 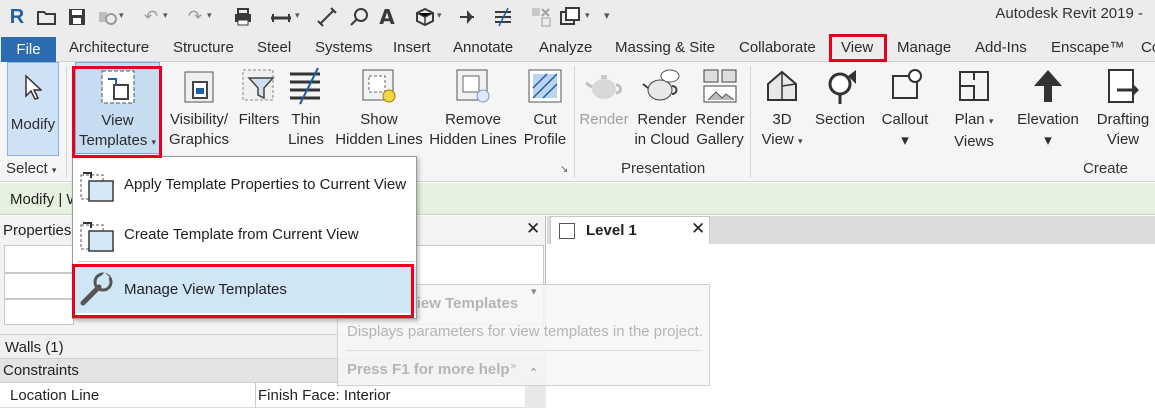 I want to click on section-button: Section, so click(x=840, y=96).